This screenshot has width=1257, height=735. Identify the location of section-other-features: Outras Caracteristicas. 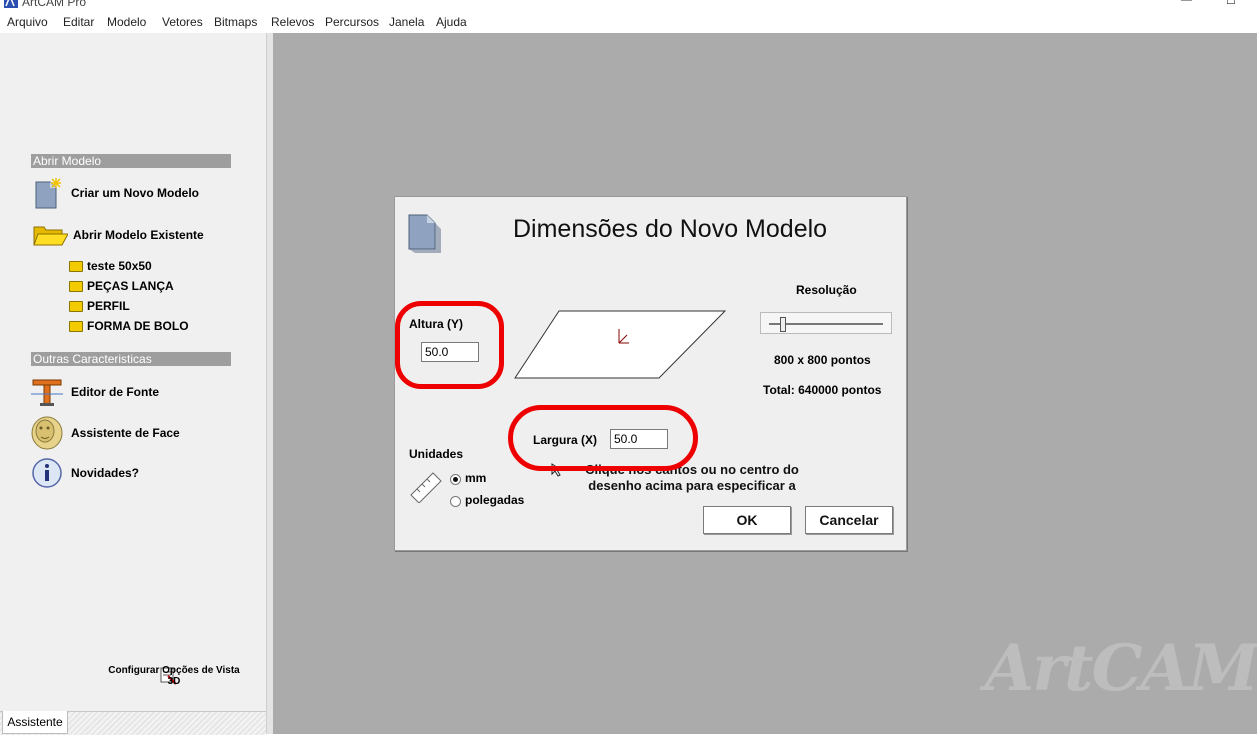
(131, 359).